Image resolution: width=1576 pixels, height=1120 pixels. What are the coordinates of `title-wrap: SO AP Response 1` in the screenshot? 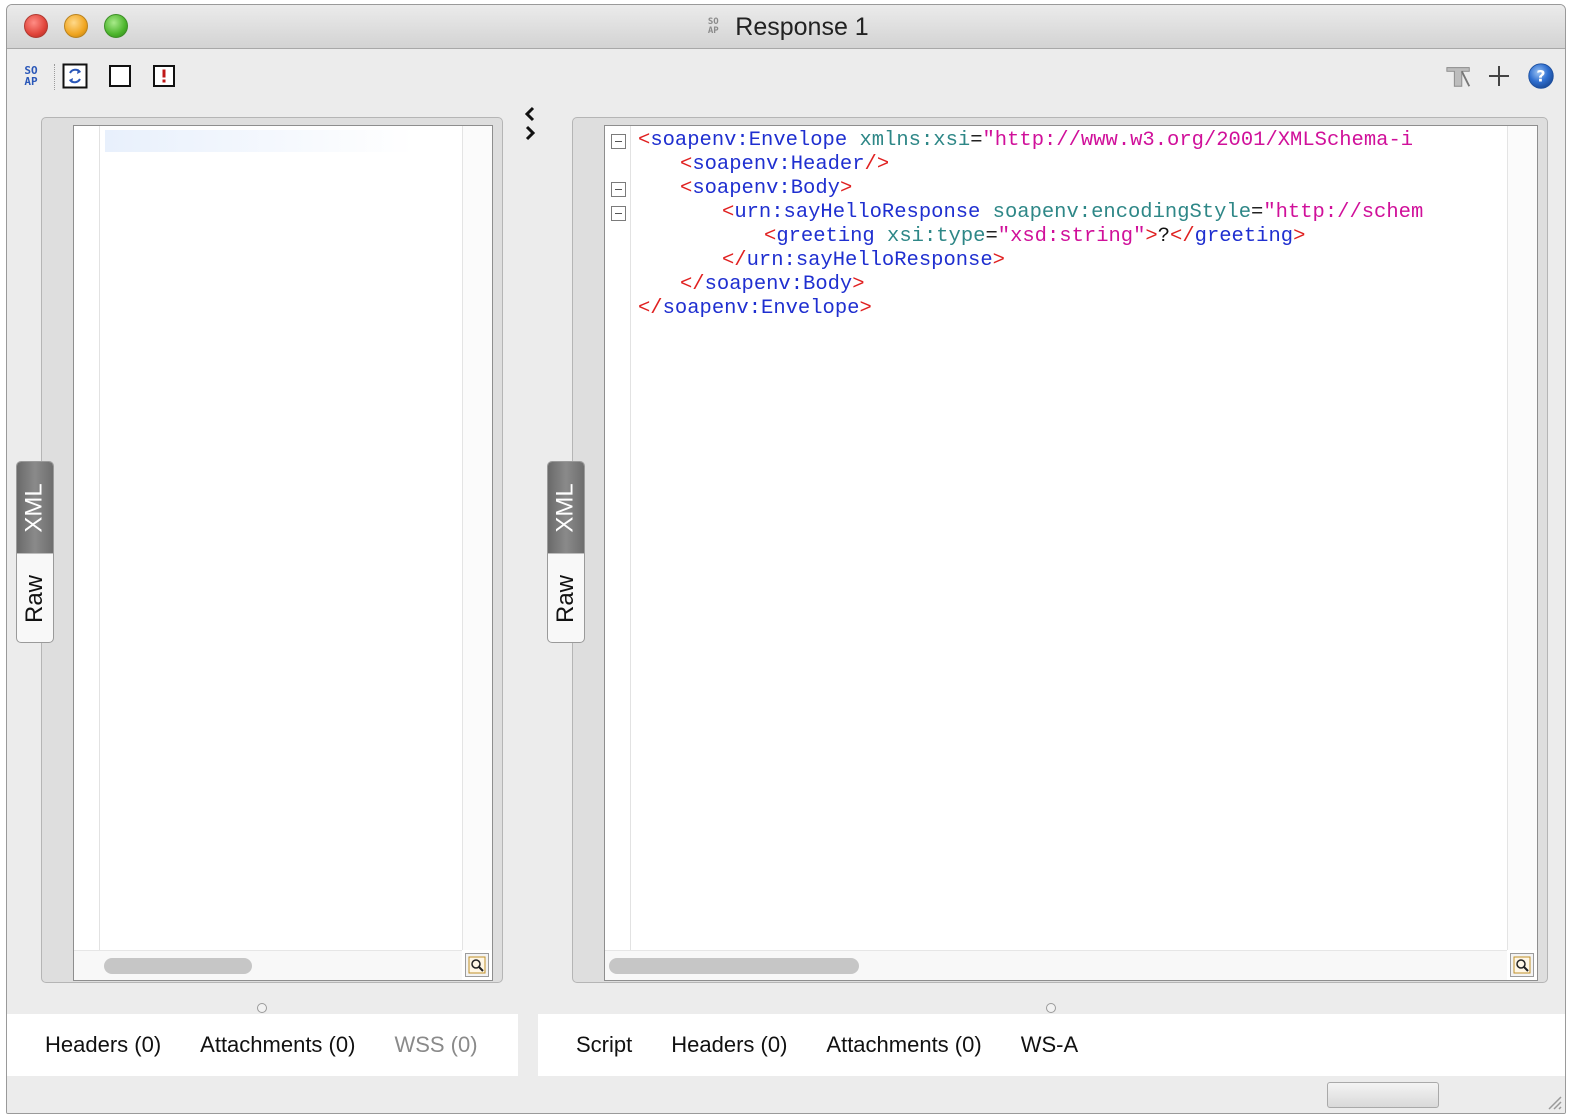 It's located at (786, 27).